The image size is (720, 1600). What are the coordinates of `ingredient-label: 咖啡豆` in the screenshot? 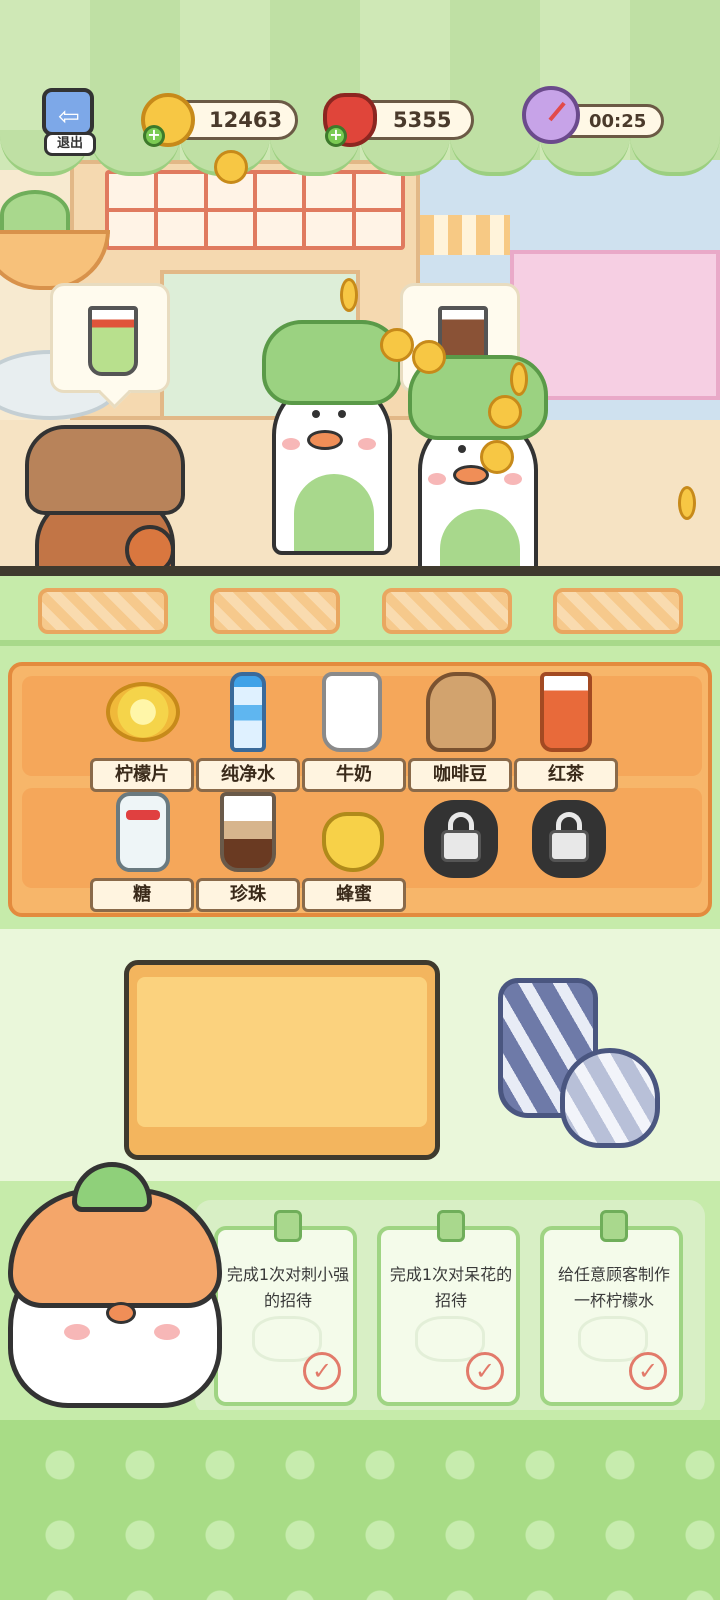 It's located at (460, 775).